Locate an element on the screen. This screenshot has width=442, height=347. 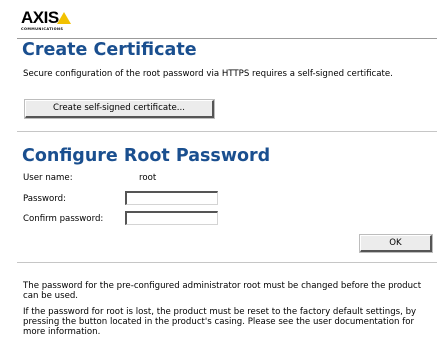
create-certificate-heading: Create Certificate is located at coordinates (109, 50).